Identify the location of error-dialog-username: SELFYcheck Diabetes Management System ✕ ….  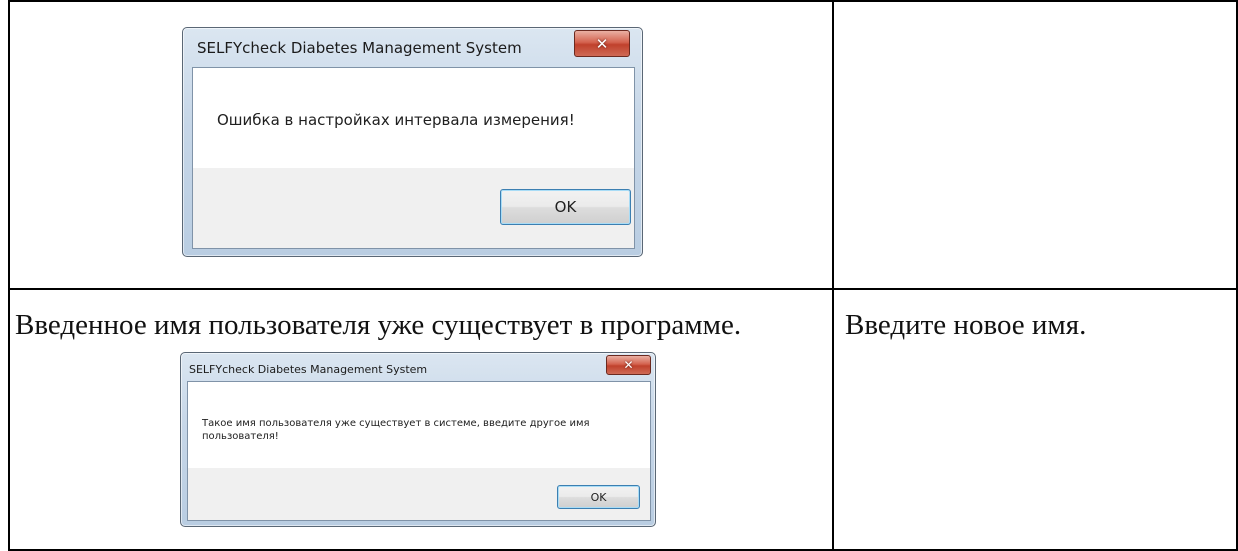
(418, 439).